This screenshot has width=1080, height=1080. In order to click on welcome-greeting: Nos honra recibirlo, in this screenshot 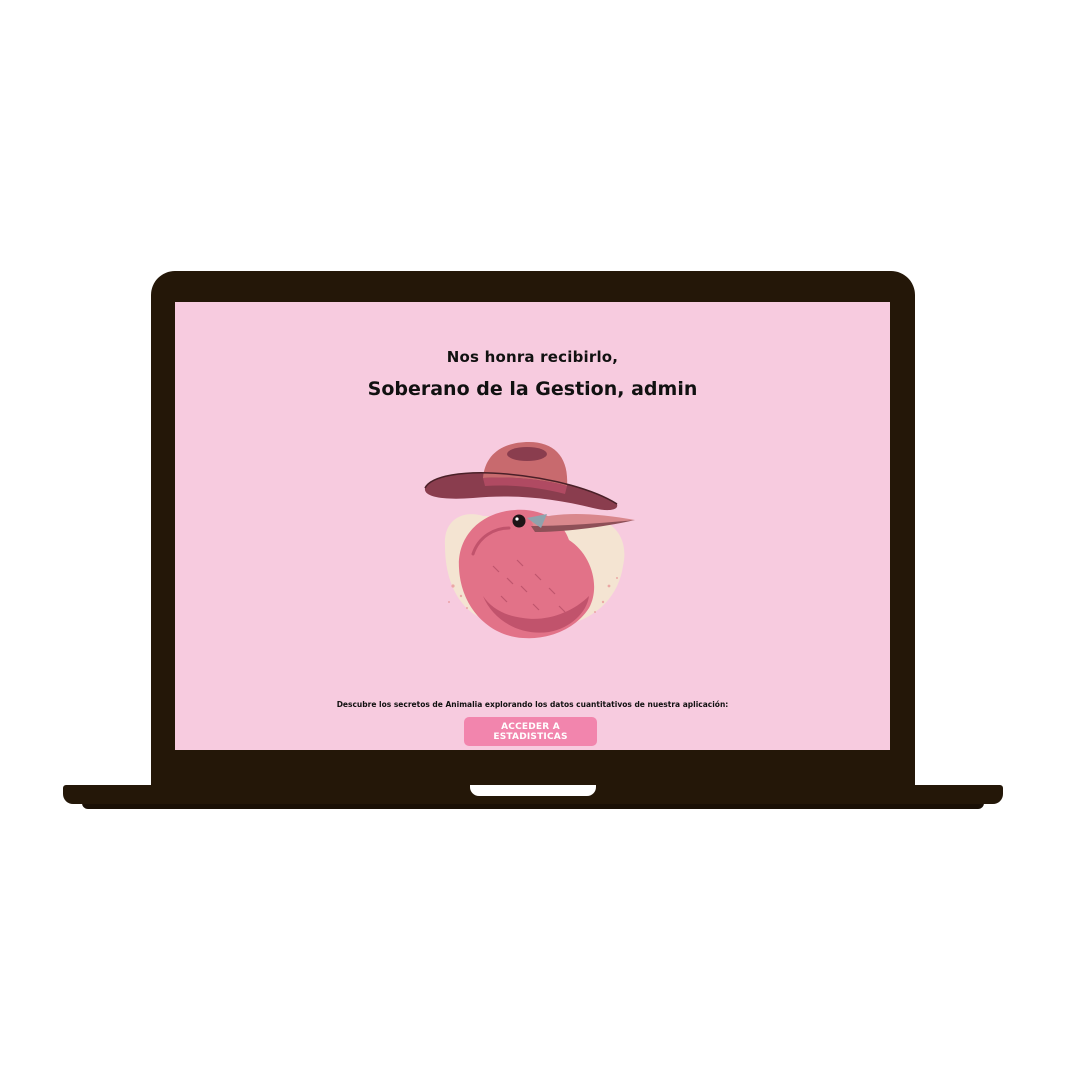, I will do `click(532, 357)`.